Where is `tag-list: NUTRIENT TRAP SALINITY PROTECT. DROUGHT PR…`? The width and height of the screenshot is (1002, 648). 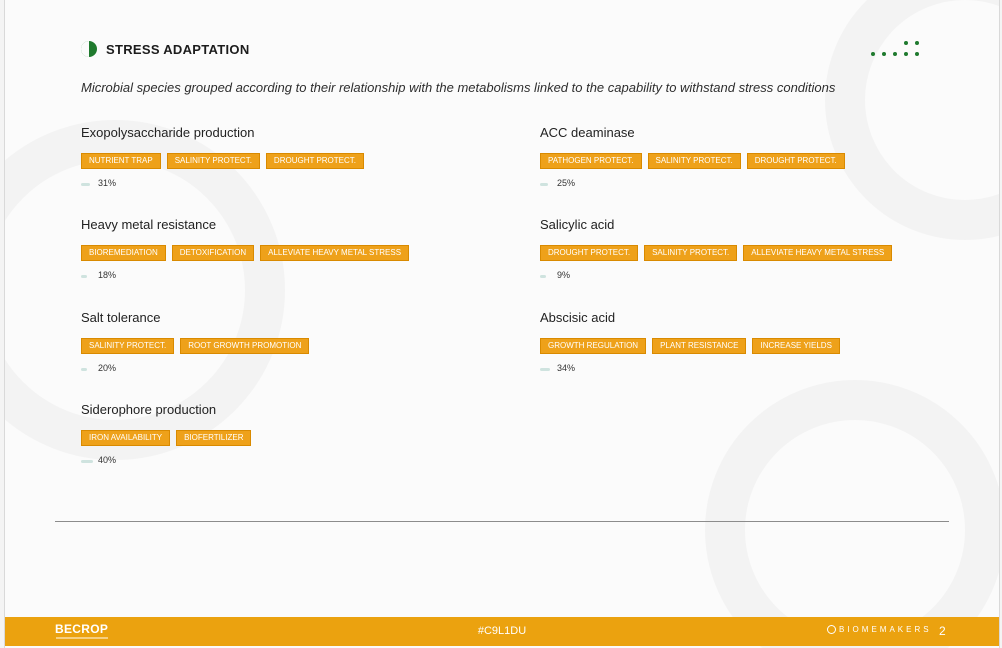
tag-list: NUTRIENT TRAP SALINITY PROTECT. DROUGHT PR… is located at coordinates (301, 161).